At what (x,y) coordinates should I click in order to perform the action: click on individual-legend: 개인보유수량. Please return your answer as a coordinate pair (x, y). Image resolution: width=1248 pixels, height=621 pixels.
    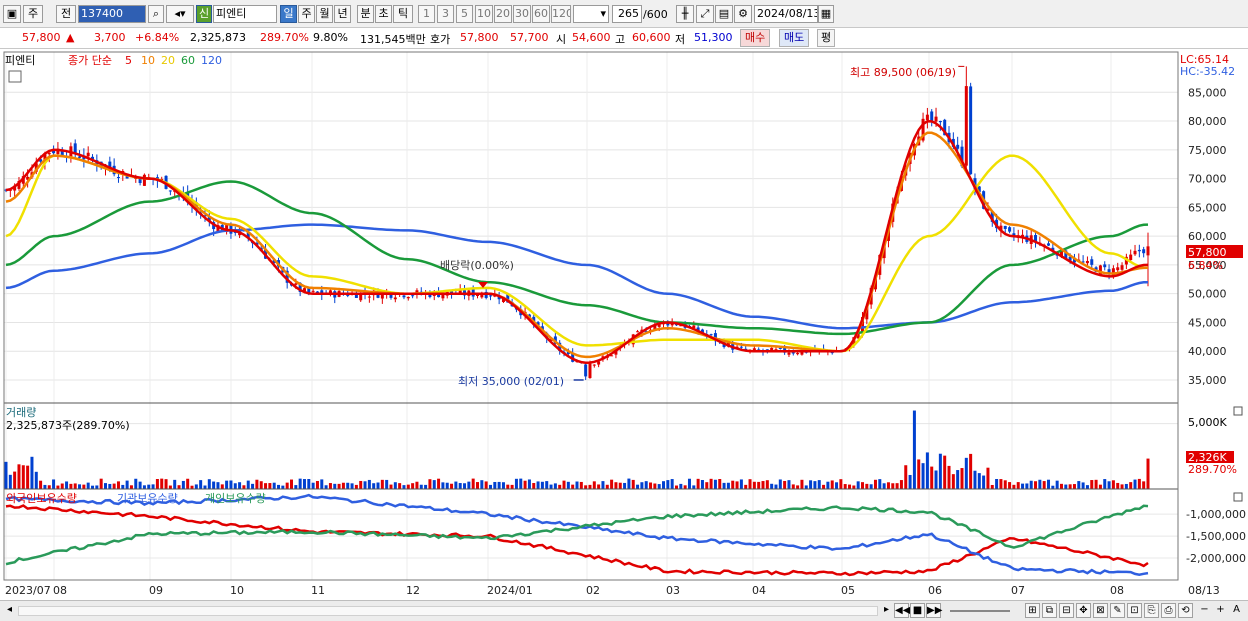
    Looking at the image, I should click on (235, 498).